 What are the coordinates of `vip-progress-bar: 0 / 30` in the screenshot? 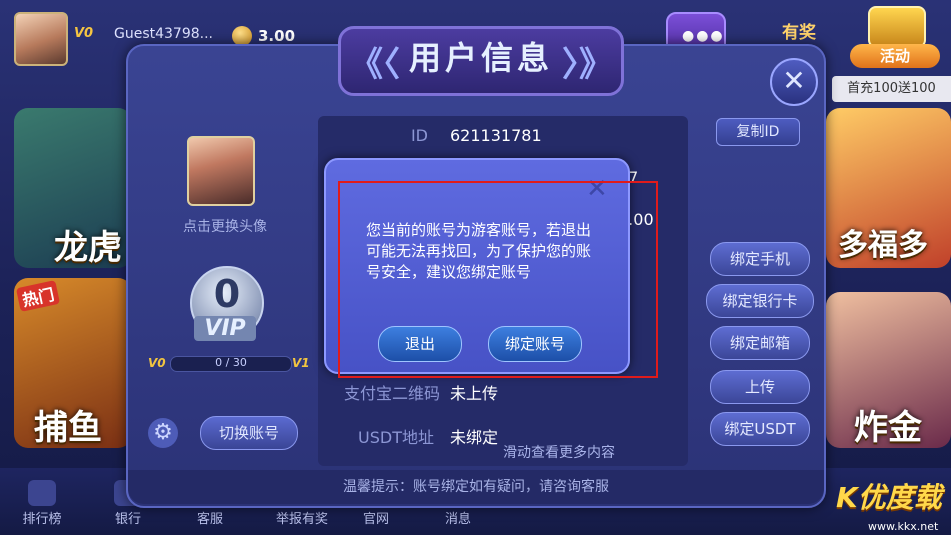 It's located at (231, 364).